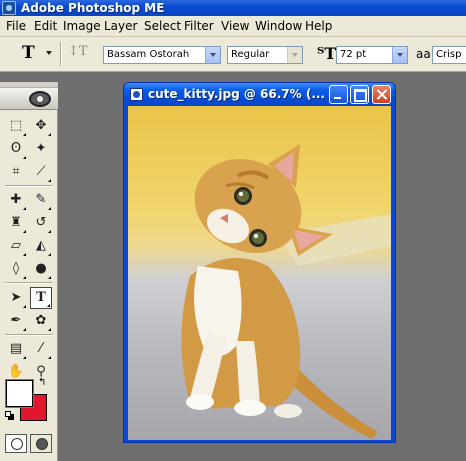 This screenshot has width=466, height=461. Describe the element at coordinates (61, 54) in the screenshot. I see `options-separator` at that location.